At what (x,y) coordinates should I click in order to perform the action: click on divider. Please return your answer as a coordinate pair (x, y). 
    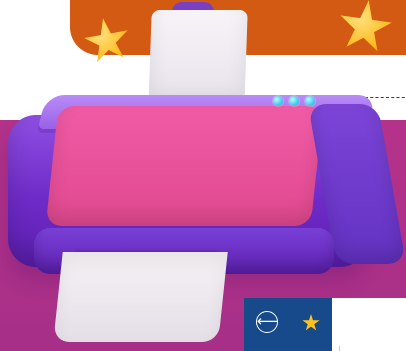
    Looking at the image, I should click on (339, 348).